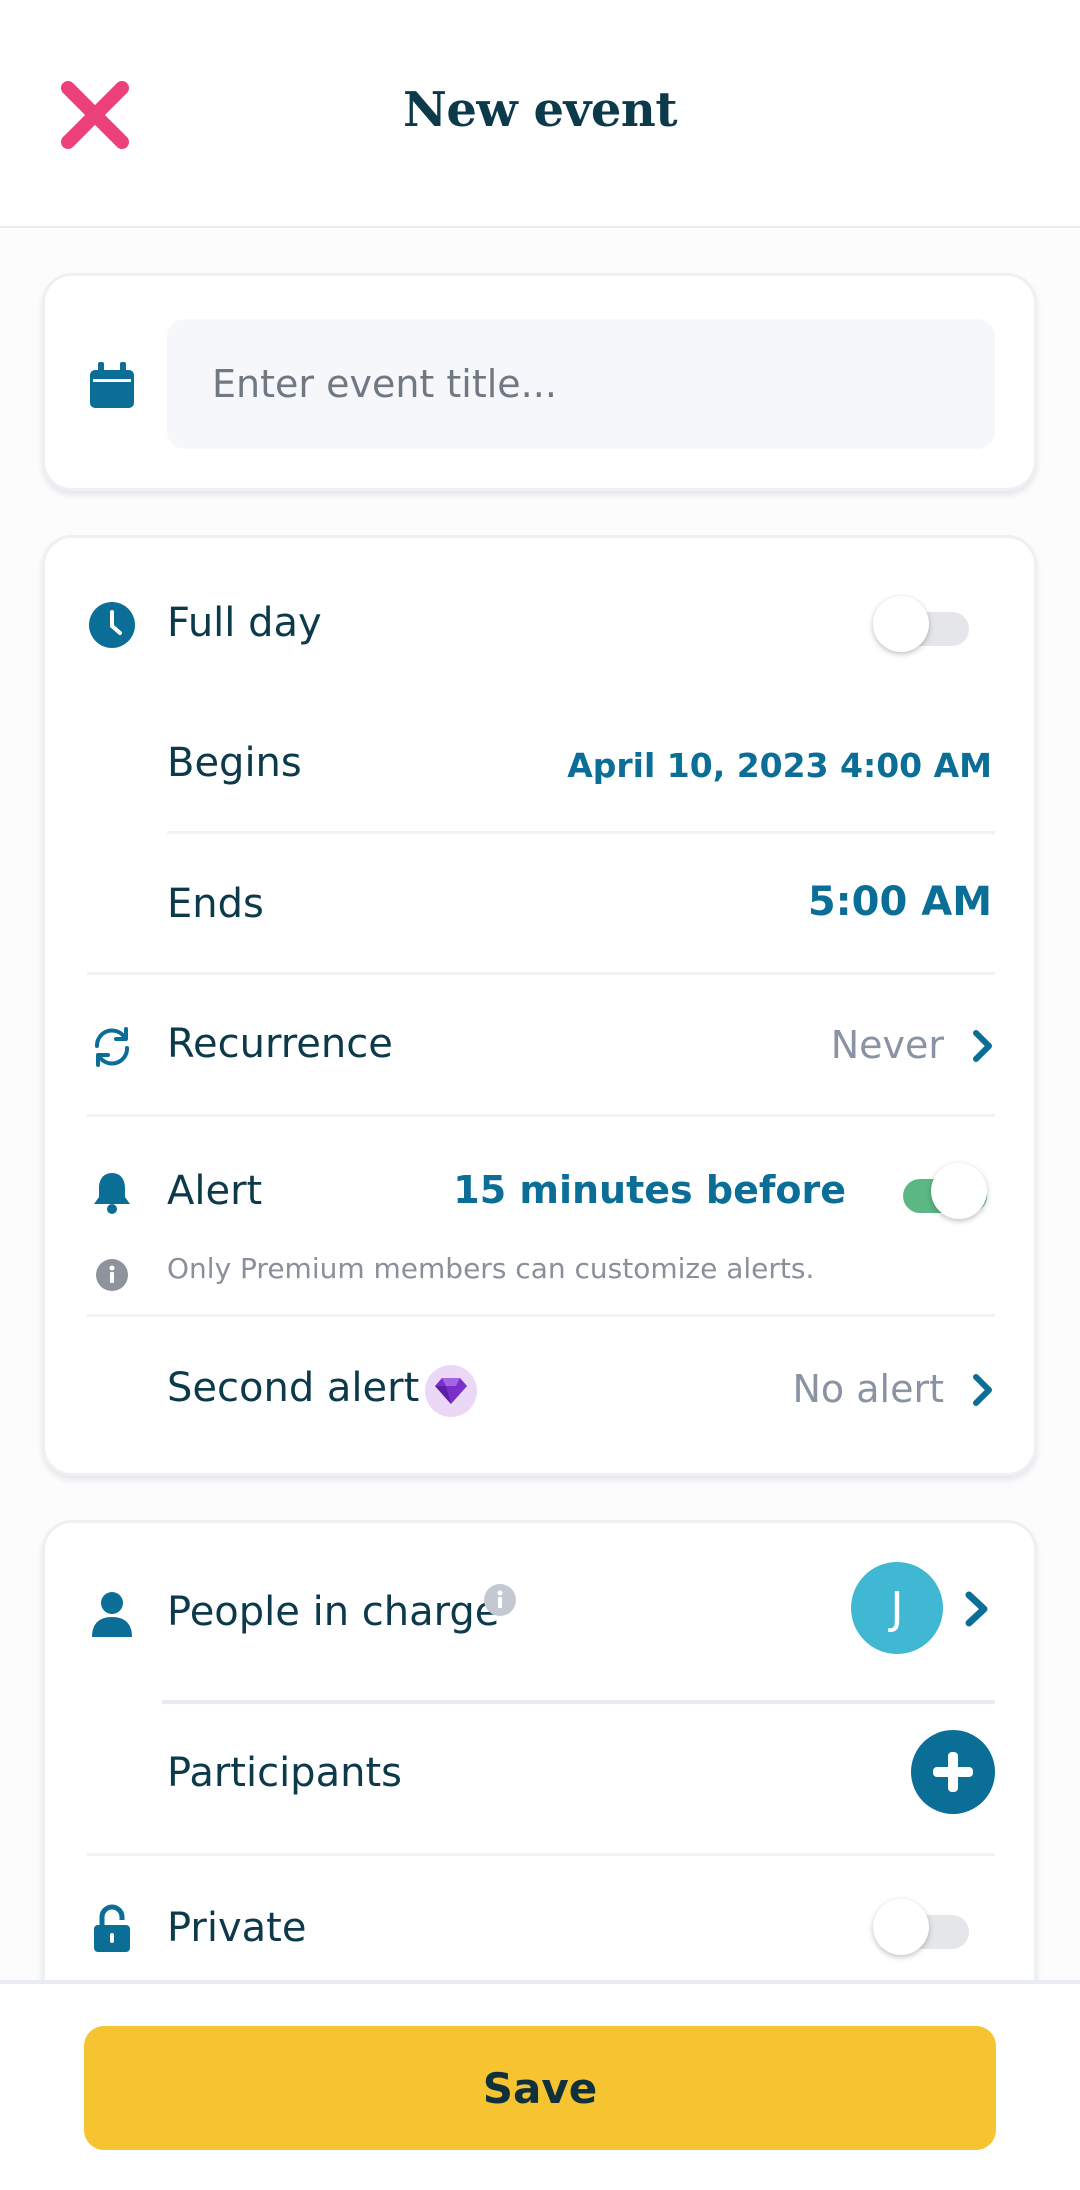 The image size is (1080, 2190). What do you see at coordinates (581, 384) in the screenshot?
I see `event-title-input` at bounding box center [581, 384].